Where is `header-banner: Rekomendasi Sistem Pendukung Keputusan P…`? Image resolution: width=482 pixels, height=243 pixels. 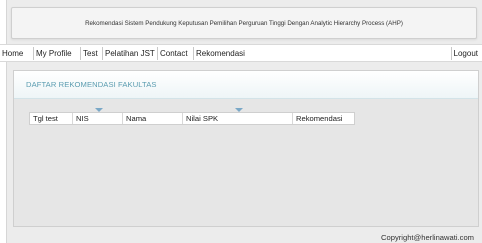 header-banner: Rekomendasi Sistem Pendukung Keputusan P… is located at coordinates (244, 23).